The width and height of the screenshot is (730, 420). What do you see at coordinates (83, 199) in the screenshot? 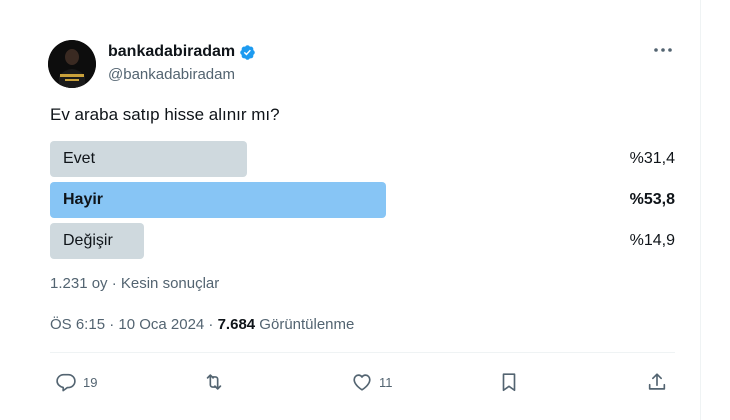
I see `poll-option-label: Hayir` at bounding box center [83, 199].